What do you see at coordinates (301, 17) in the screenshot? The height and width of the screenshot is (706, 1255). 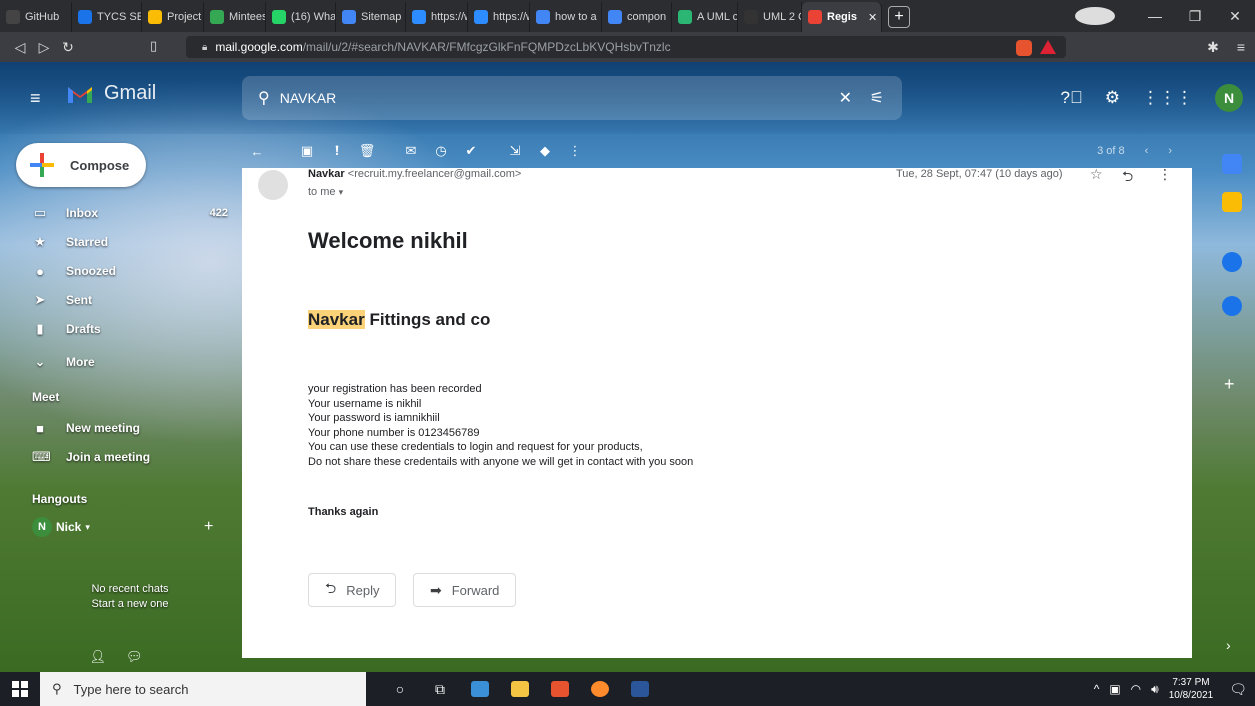 I see `browser-tab: (16) Wha` at bounding box center [301, 17].